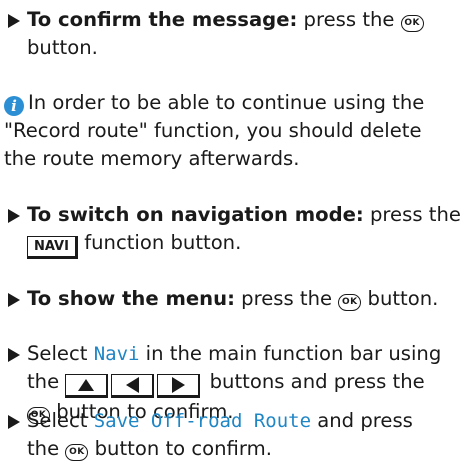 Image resolution: width=468 pixels, height=465 pixels. What do you see at coordinates (87, 386) in the screenshot?
I see `arrow-up-key-icon` at bounding box center [87, 386].